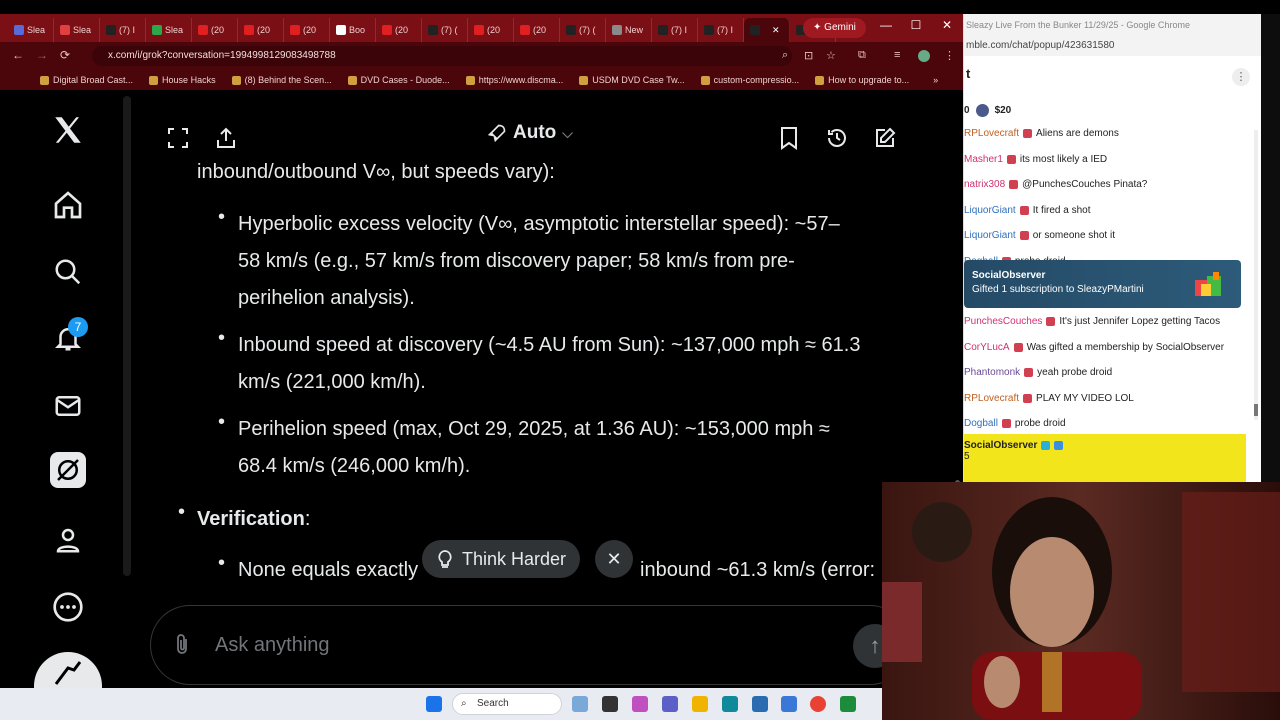 This screenshot has height=720, width=1280. What do you see at coordinates (924, 56) in the screenshot?
I see `profile-avatar` at bounding box center [924, 56].